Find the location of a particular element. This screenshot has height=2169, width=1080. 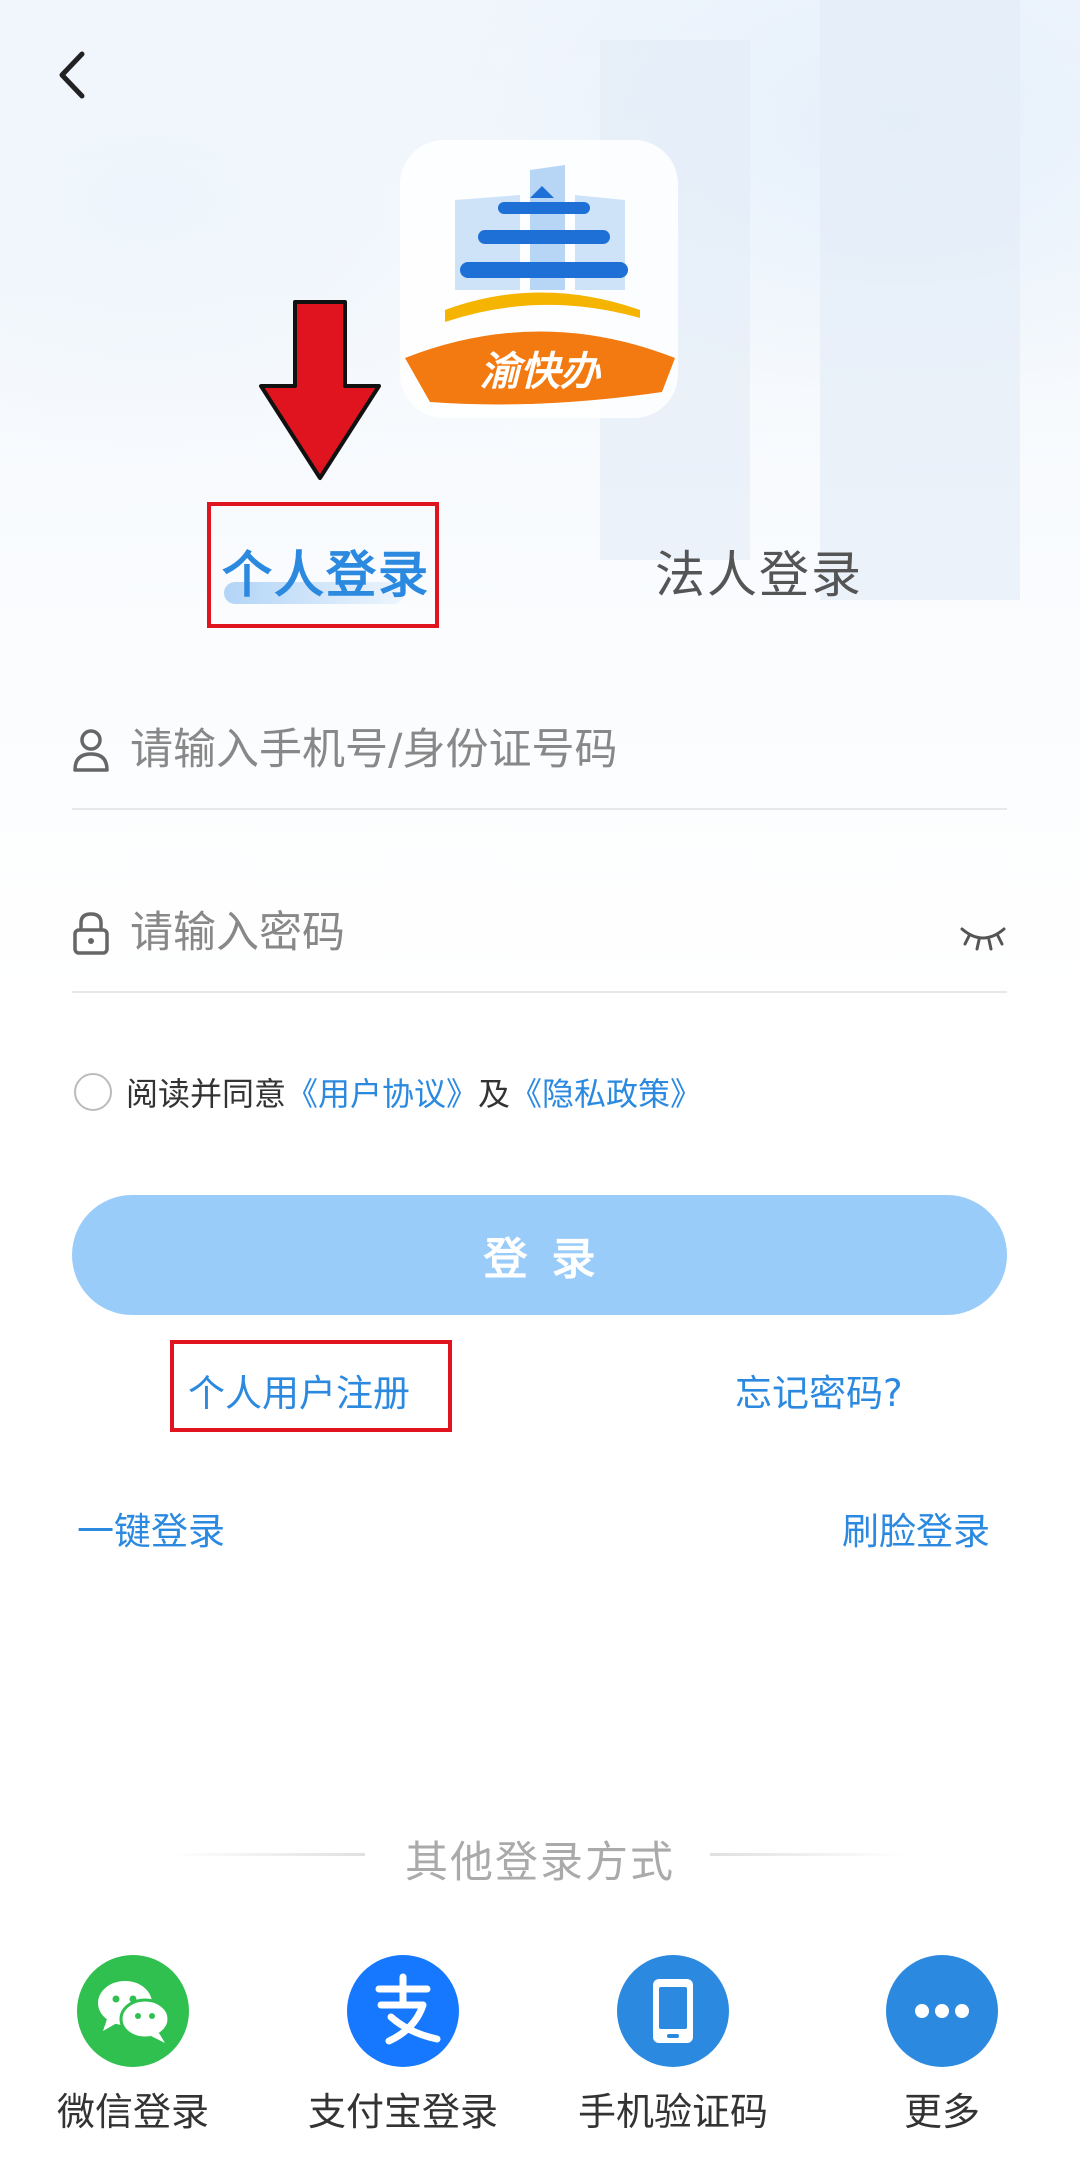

account-field is located at coordinates (539, 750).